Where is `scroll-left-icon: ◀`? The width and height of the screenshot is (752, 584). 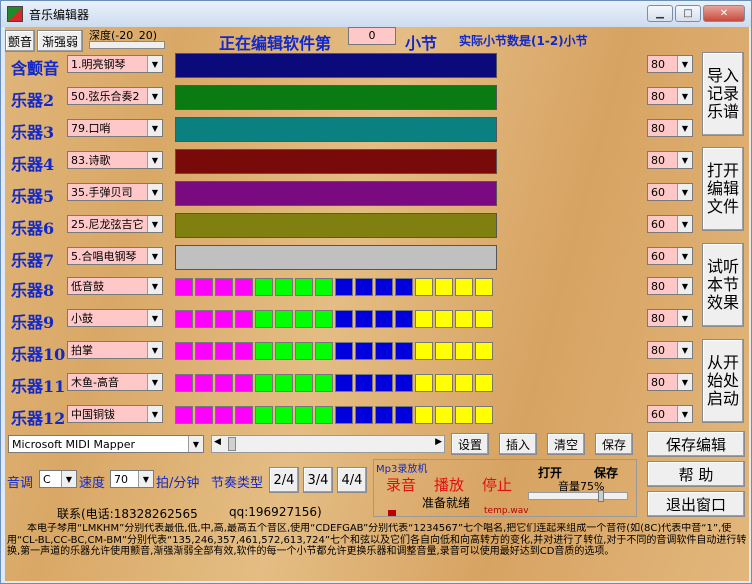
scroll-left-icon: ◀ is located at coordinates (217, 442).